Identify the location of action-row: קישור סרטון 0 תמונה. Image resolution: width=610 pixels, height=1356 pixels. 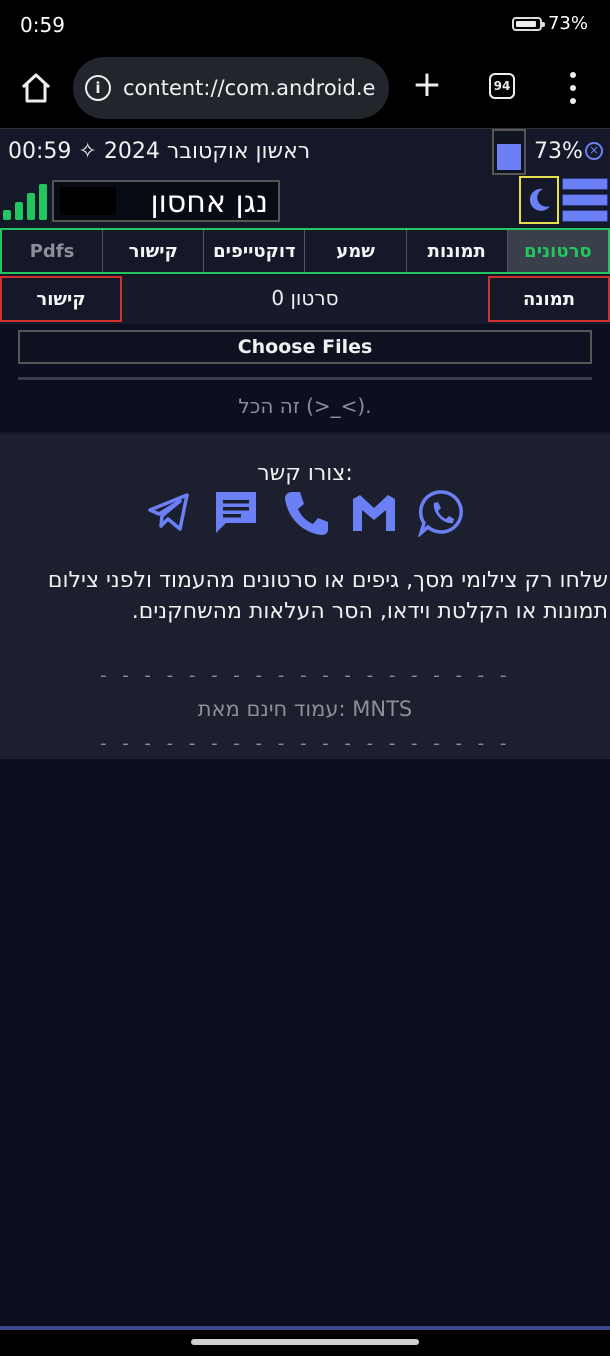
(305, 299).